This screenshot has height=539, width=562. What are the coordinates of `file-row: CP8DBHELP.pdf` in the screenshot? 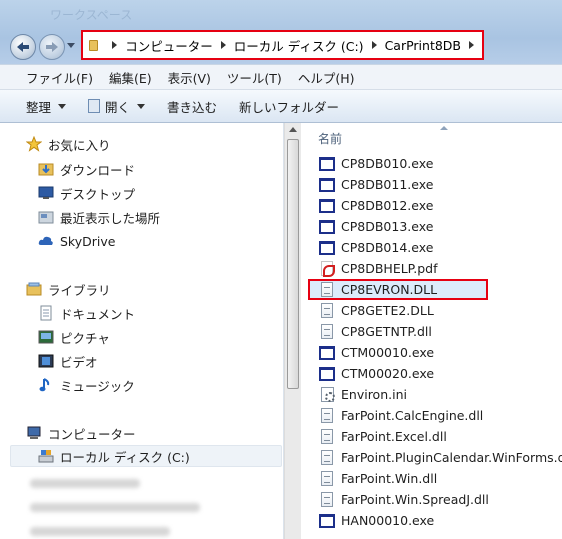 It's located at (431, 268).